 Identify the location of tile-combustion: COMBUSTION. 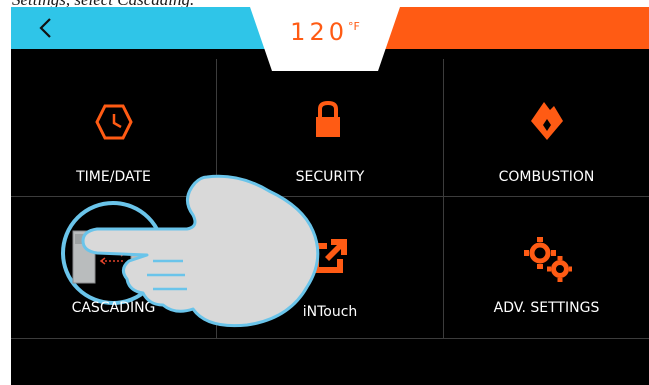
(546, 127).